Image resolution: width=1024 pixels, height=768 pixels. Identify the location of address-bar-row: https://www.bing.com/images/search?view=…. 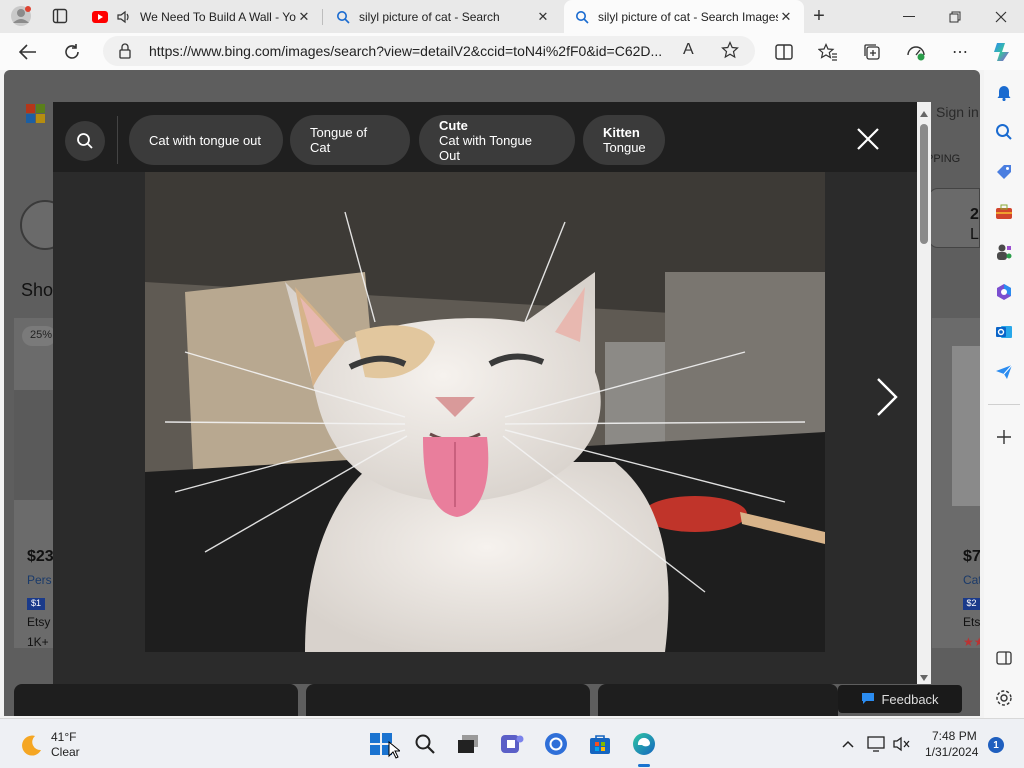
(512, 51).